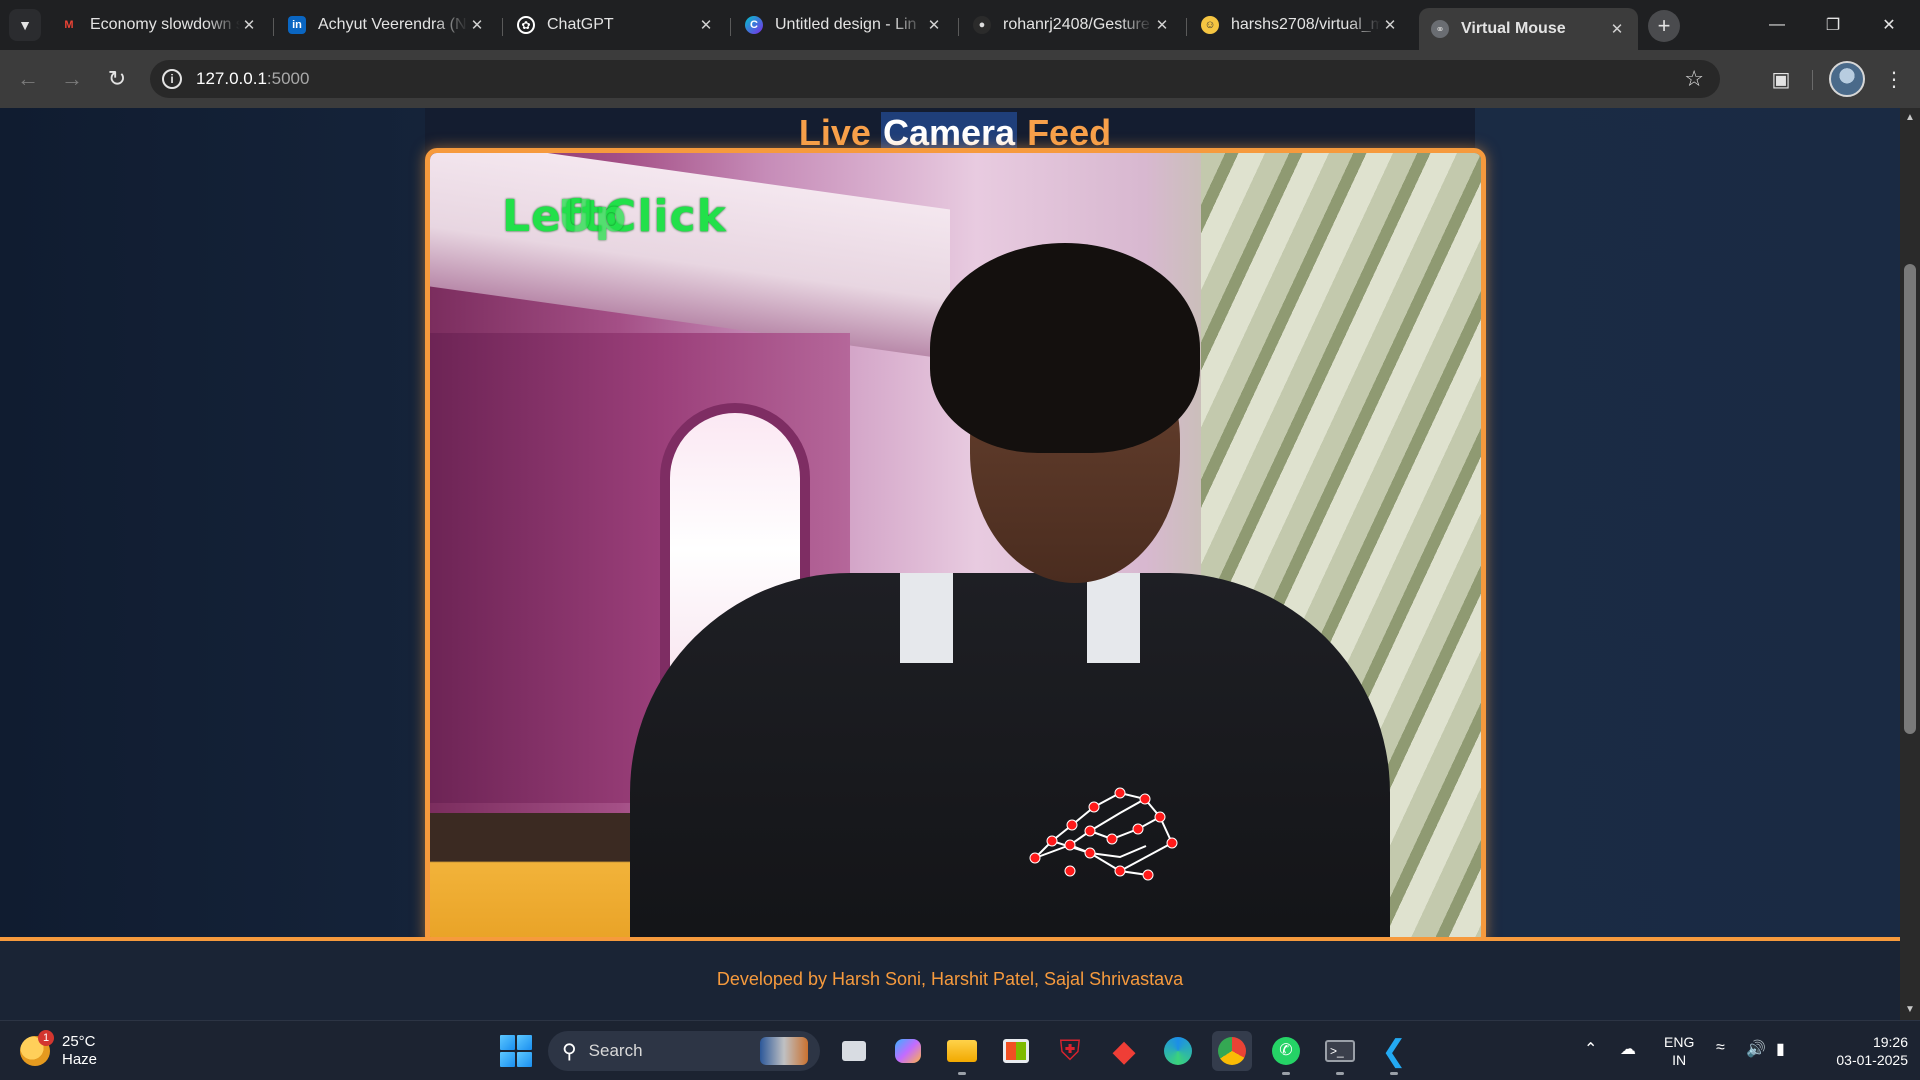 The image size is (1920, 1080). I want to click on diamond-icon: ◆, so click(1124, 1051).